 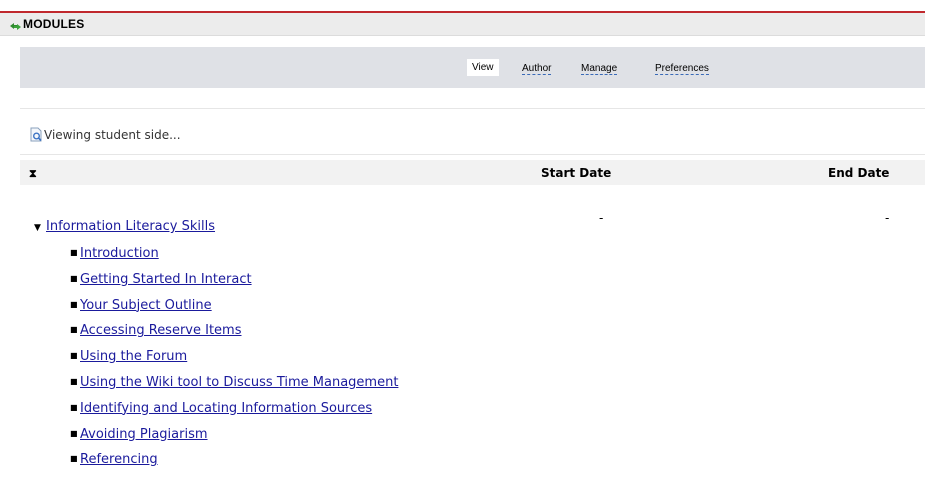 I want to click on magnifier-page-icon, so click(x=36, y=136).